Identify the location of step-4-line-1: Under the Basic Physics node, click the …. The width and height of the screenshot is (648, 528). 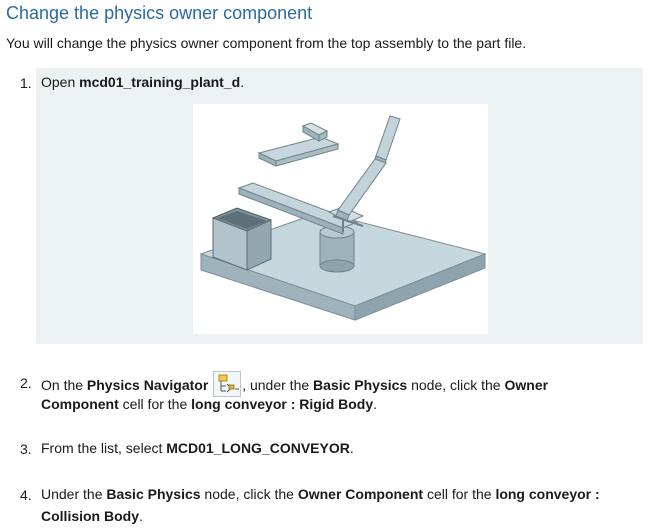
(320, 494).